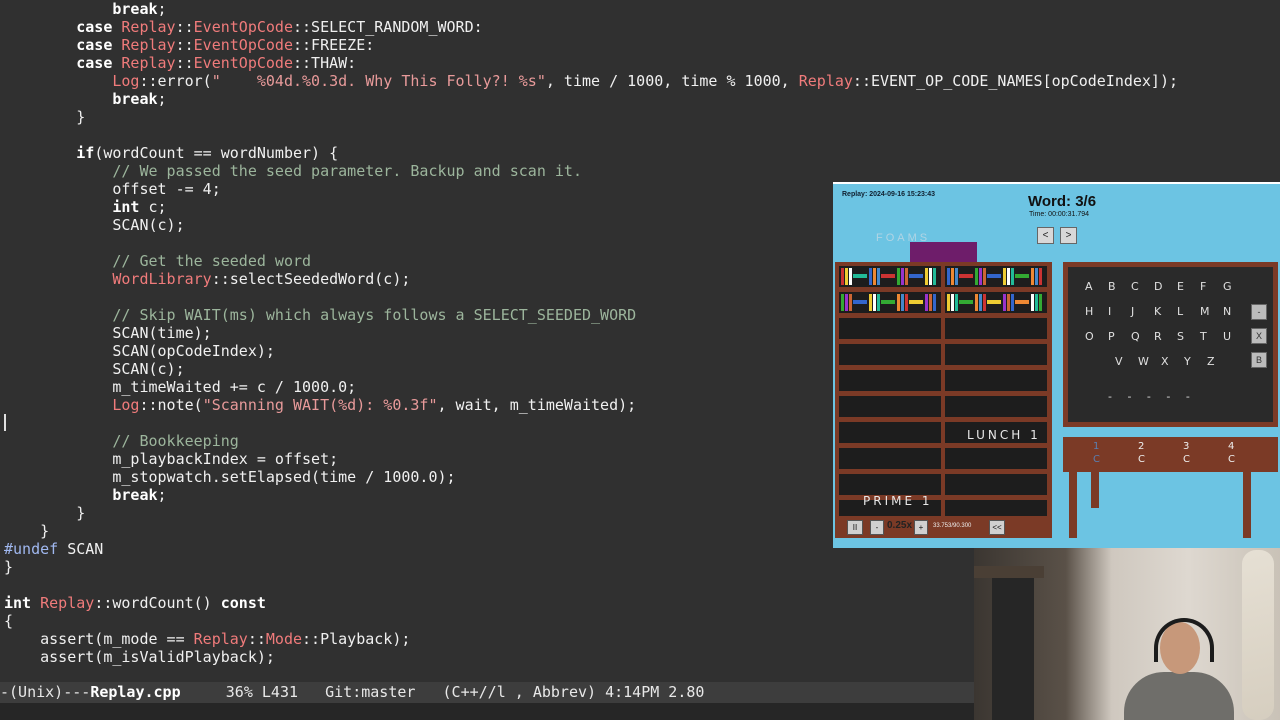  What do you see at coordinates (1203, 336) in the screenshot?
I see `letter-key: T` at bounding box center [1203, 336].